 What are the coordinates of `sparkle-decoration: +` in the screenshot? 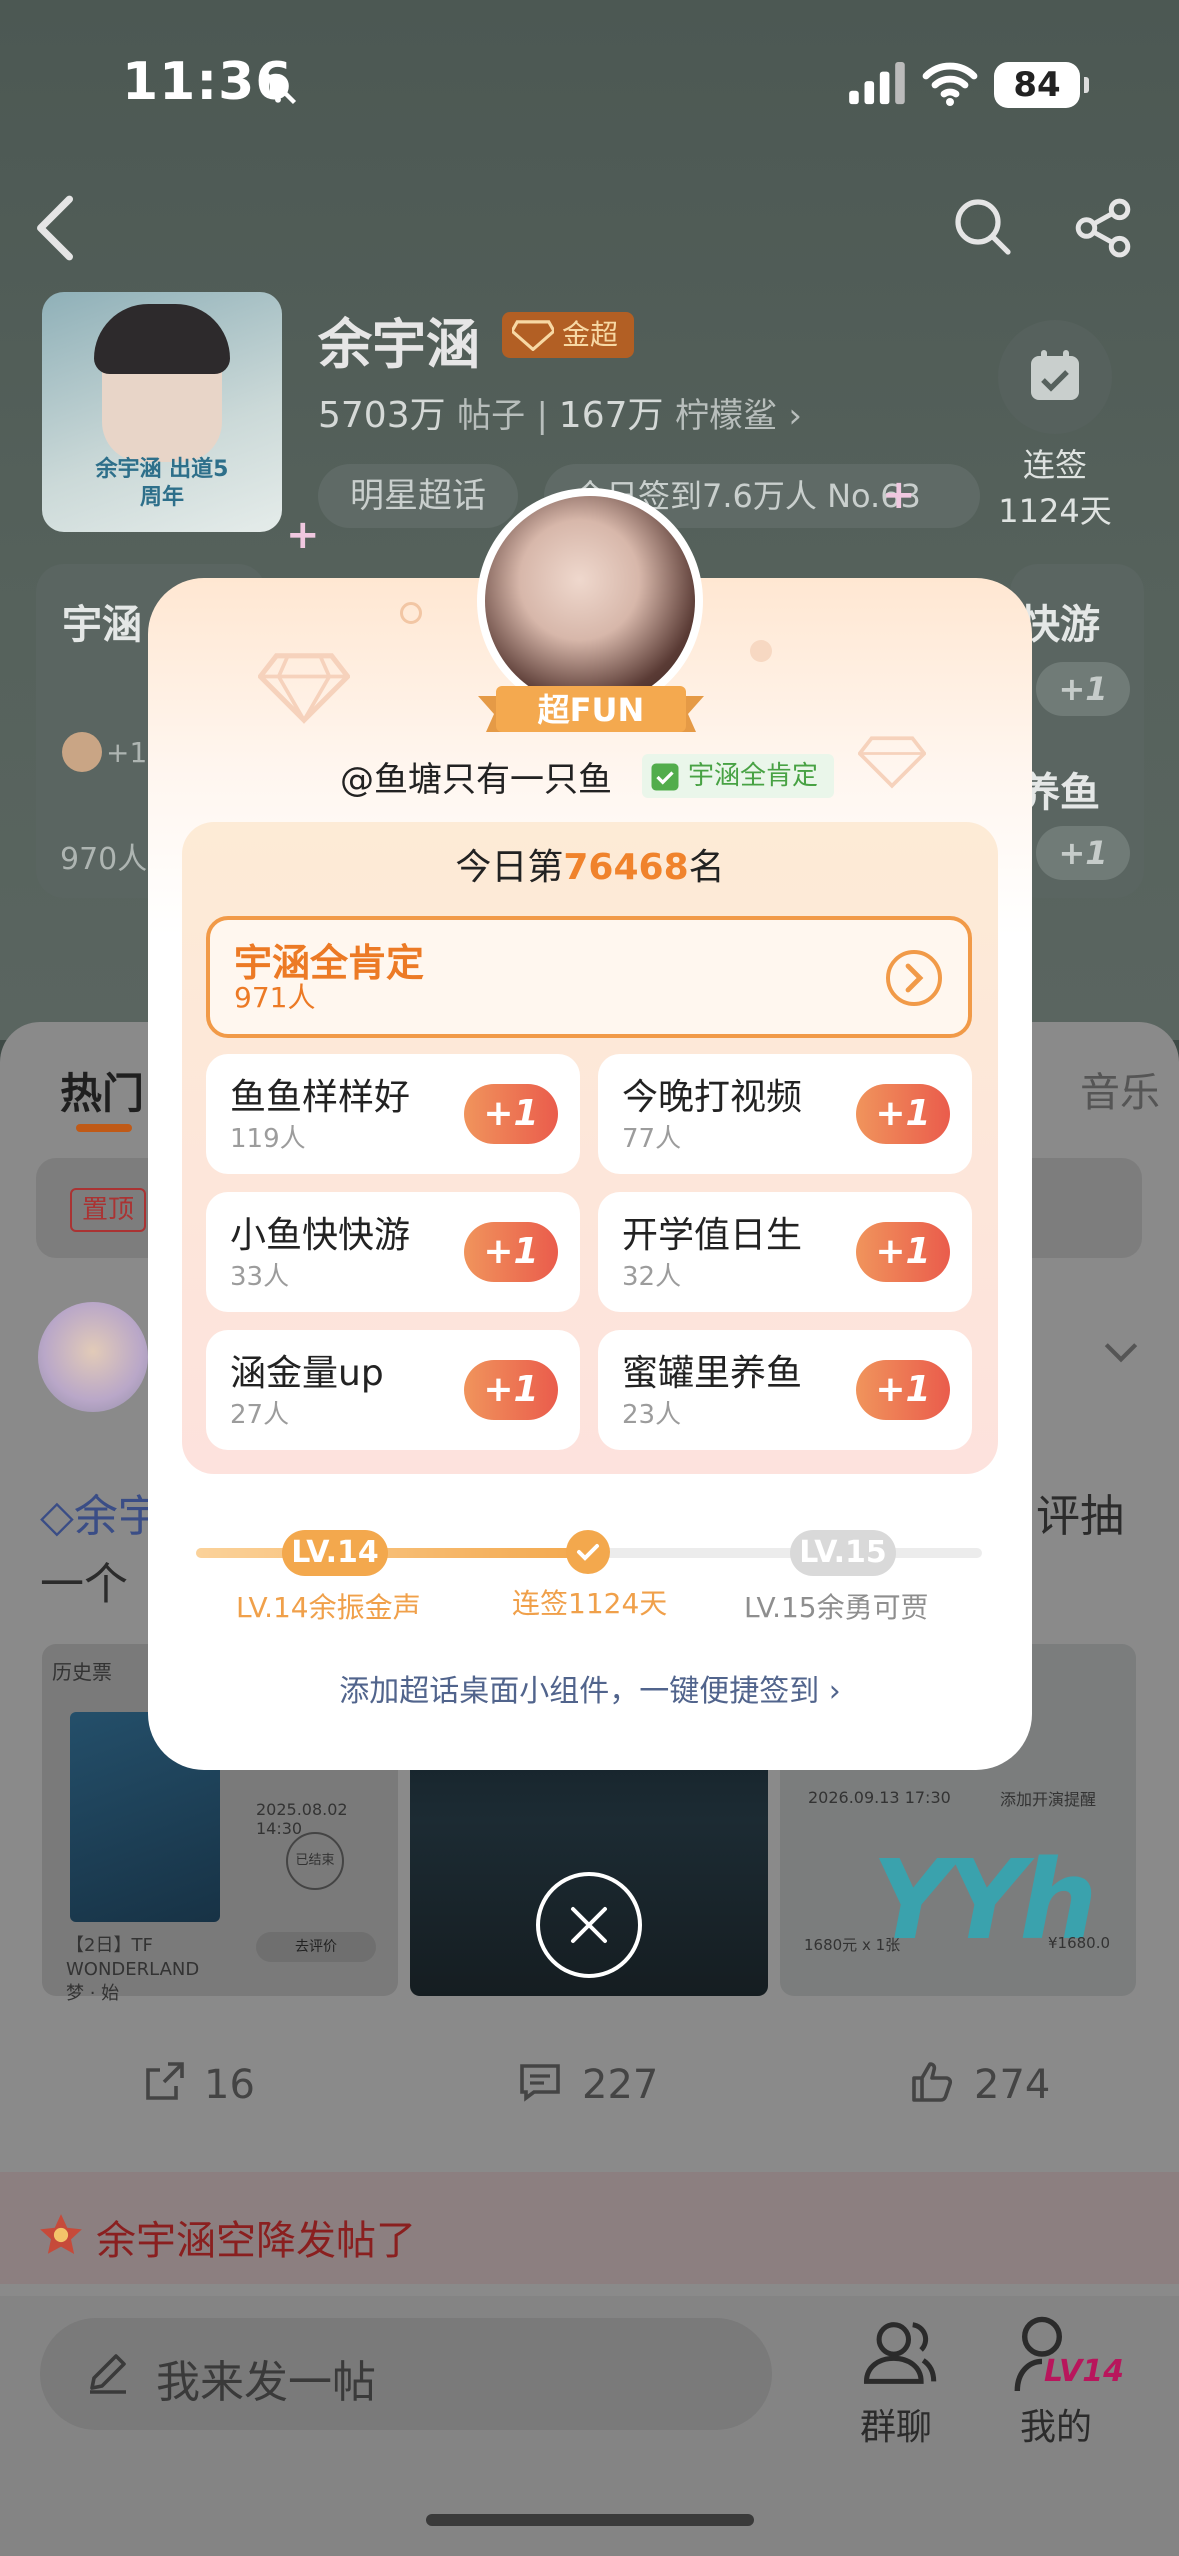 It's located at (899, 495).